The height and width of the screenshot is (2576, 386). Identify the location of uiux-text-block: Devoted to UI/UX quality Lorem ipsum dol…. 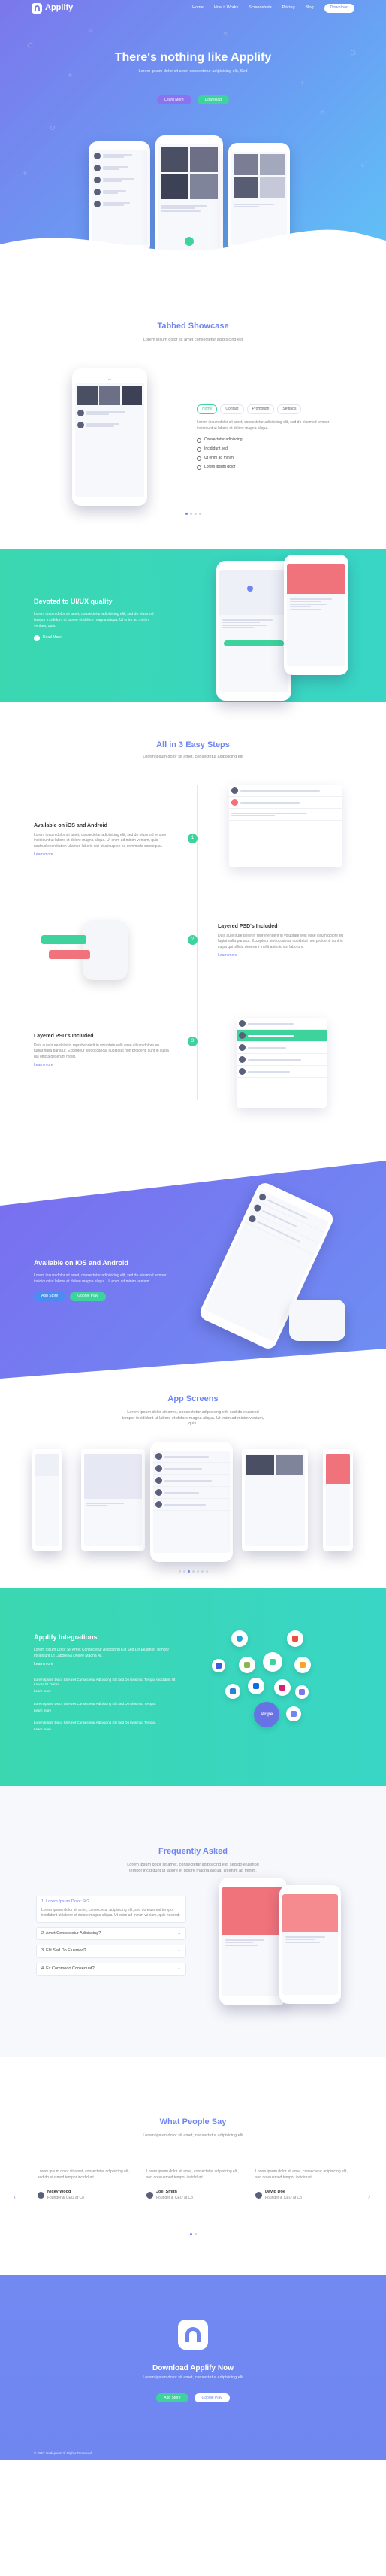
(97, 619).